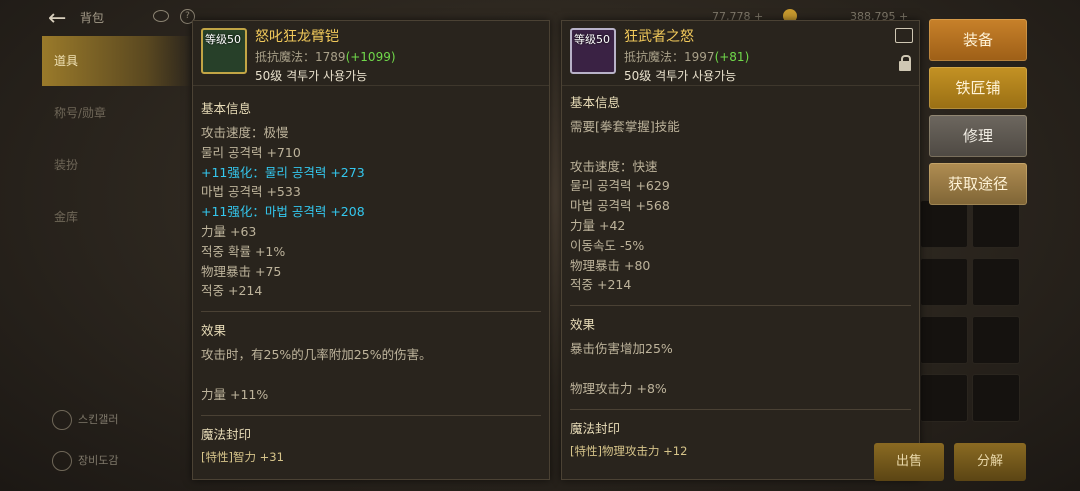  What do you see at coordinates (117, 165) in the screenshot?
I see `sidebar-item-avatar: 装扮` at bounding box center [117, 165].